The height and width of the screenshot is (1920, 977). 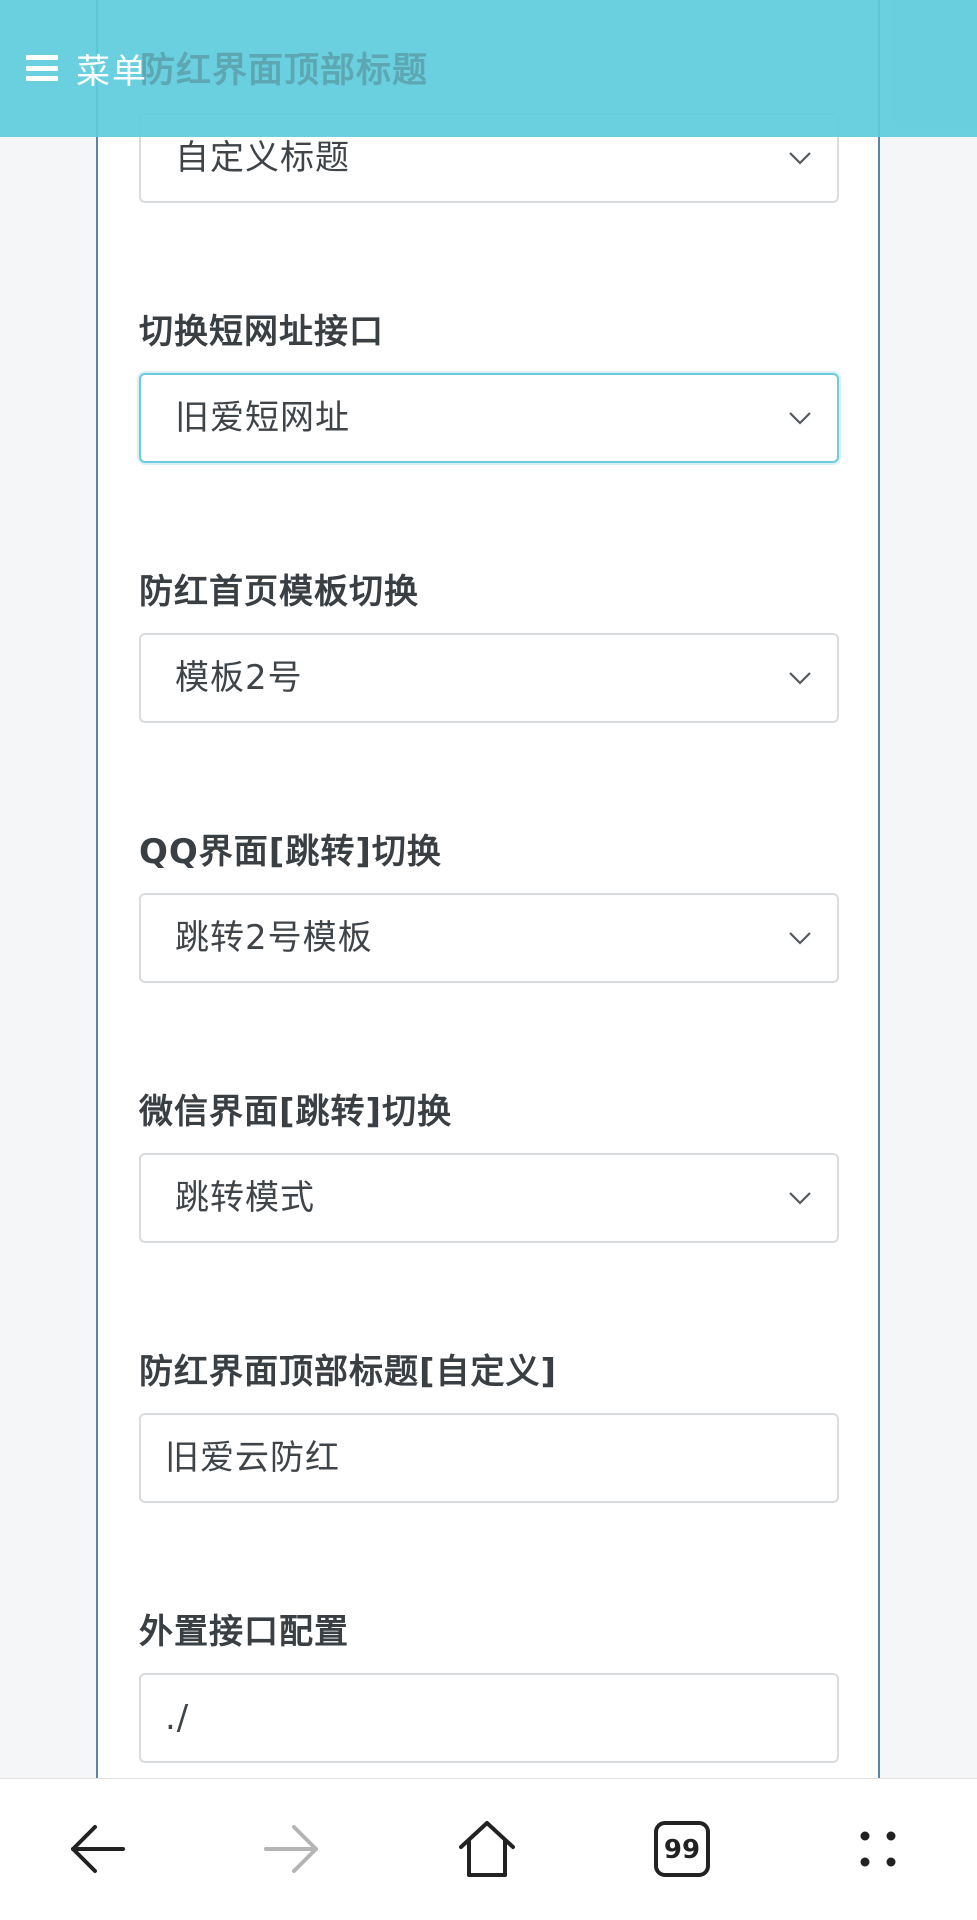 What do you see at coordinates (262, 418) in the screenshot?
I see `shortlink-select-value: 旧爱短网址` at bounding box center [262, 418].